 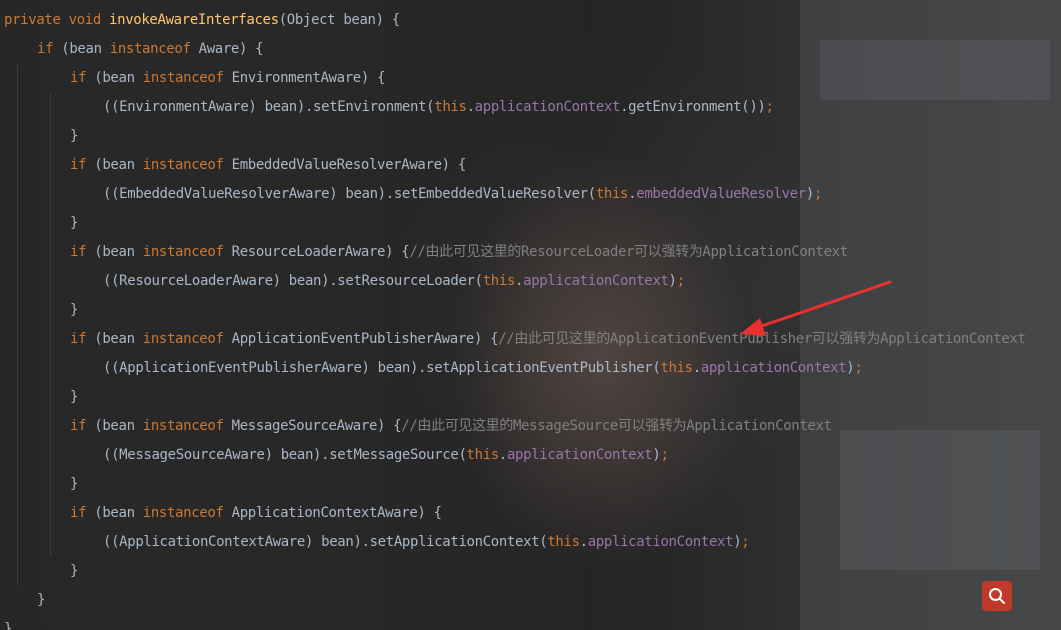 I want to click on search-button, so click(x=997, y=596).